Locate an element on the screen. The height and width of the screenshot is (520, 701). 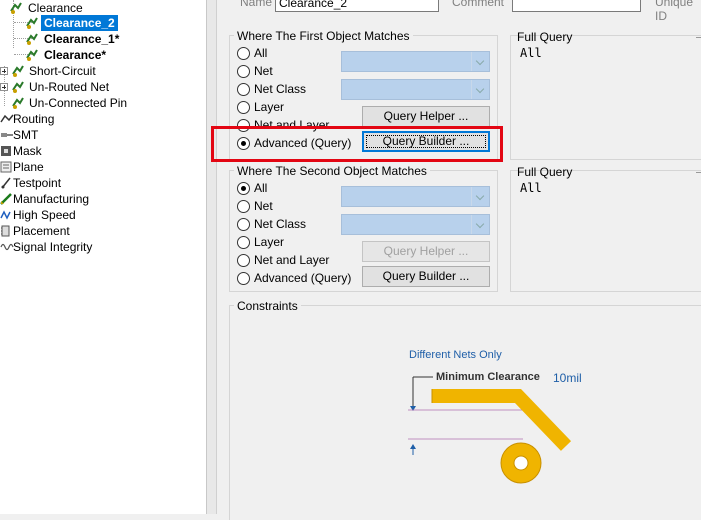
tree-item-clearance-star: Clearance* is located at coordinates (103, 55).